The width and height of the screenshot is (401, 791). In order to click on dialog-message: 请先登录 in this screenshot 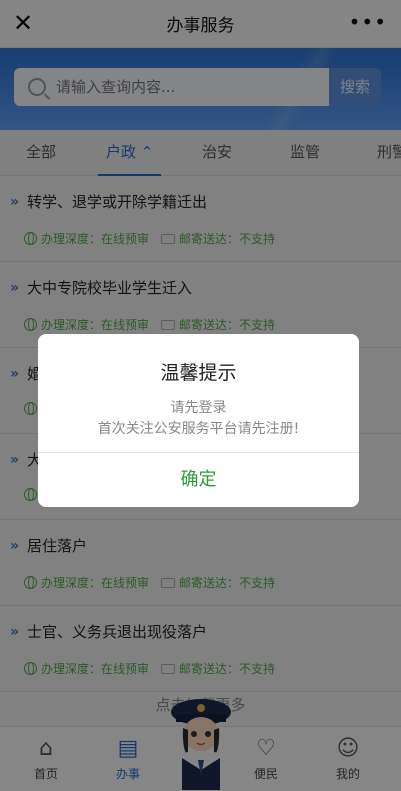, I will do `click(198, 408)`.